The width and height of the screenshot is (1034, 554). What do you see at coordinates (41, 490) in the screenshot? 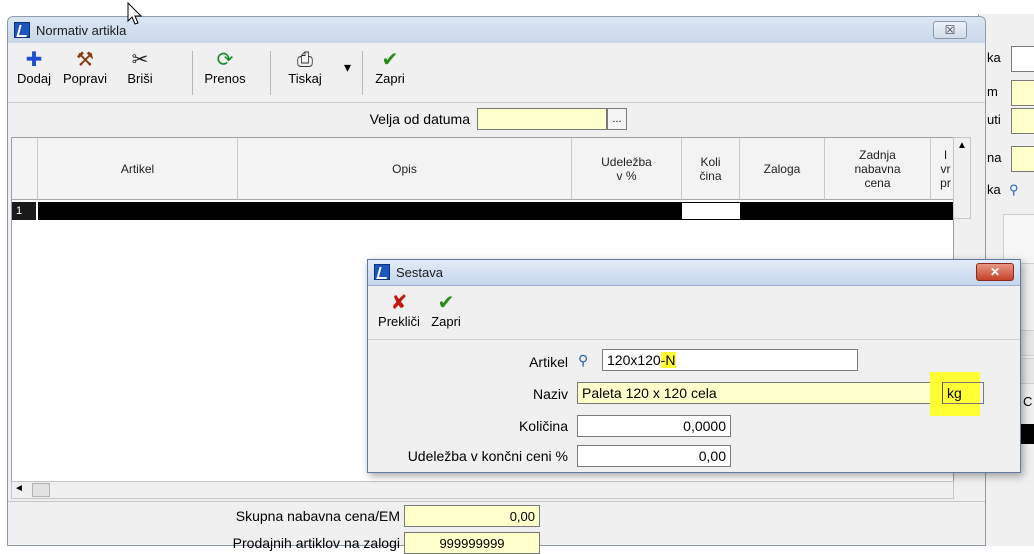
I see `scroll-thumb` at bounding box center [41, 490].